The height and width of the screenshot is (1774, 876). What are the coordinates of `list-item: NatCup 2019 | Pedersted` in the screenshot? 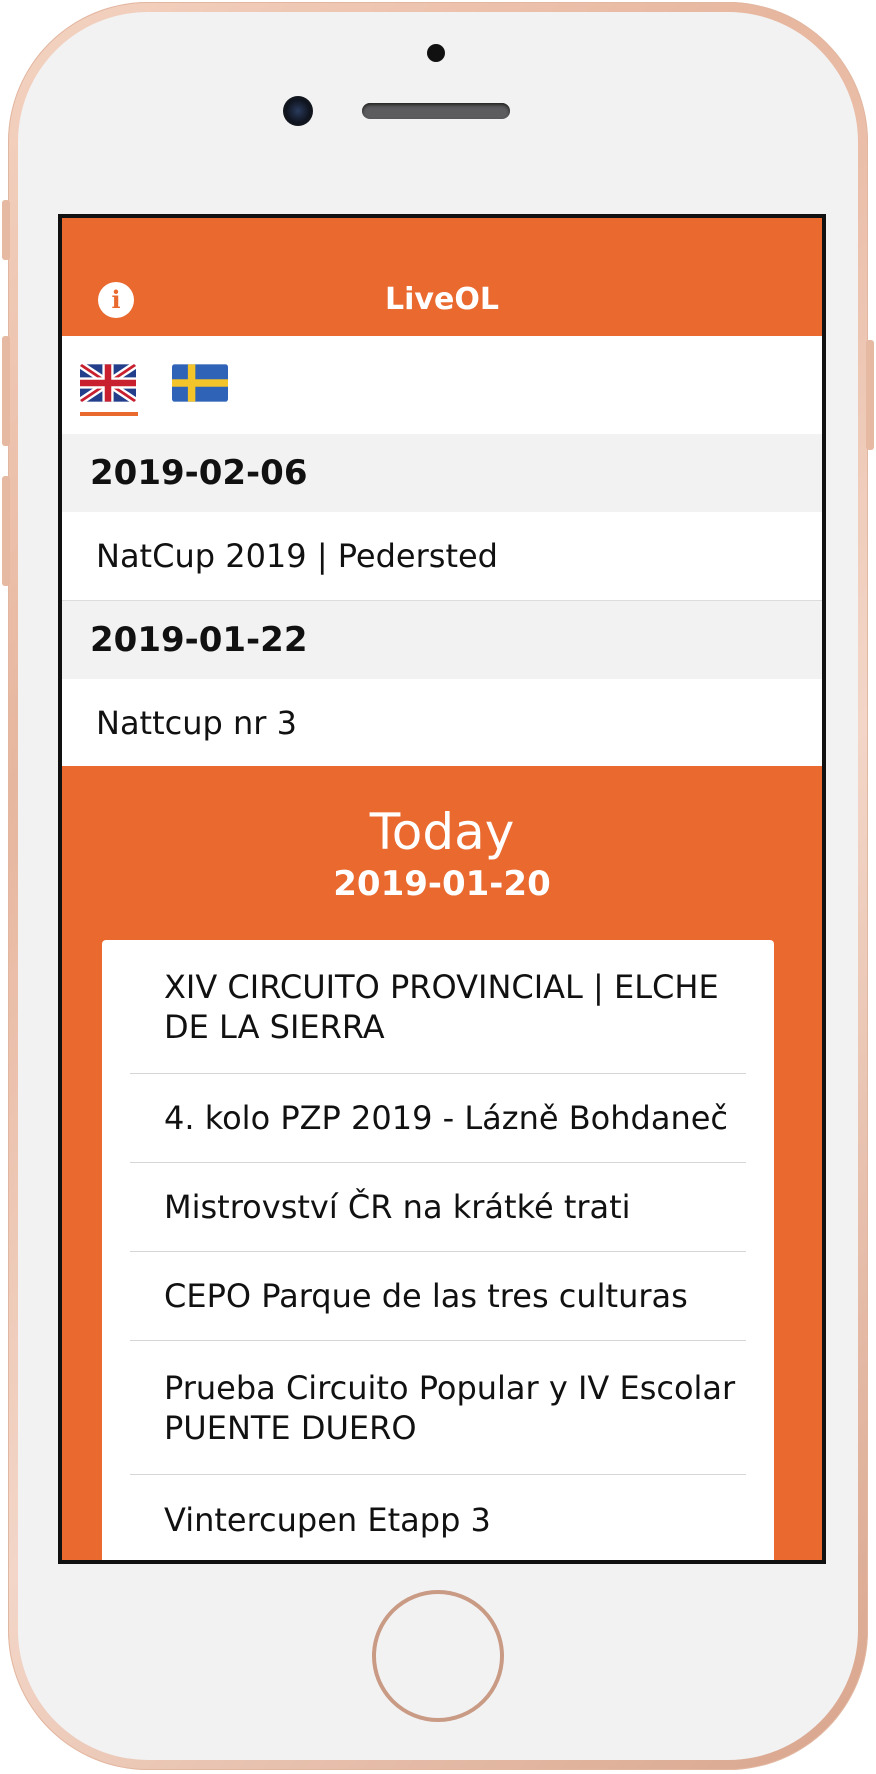 It's located at (442, 556).